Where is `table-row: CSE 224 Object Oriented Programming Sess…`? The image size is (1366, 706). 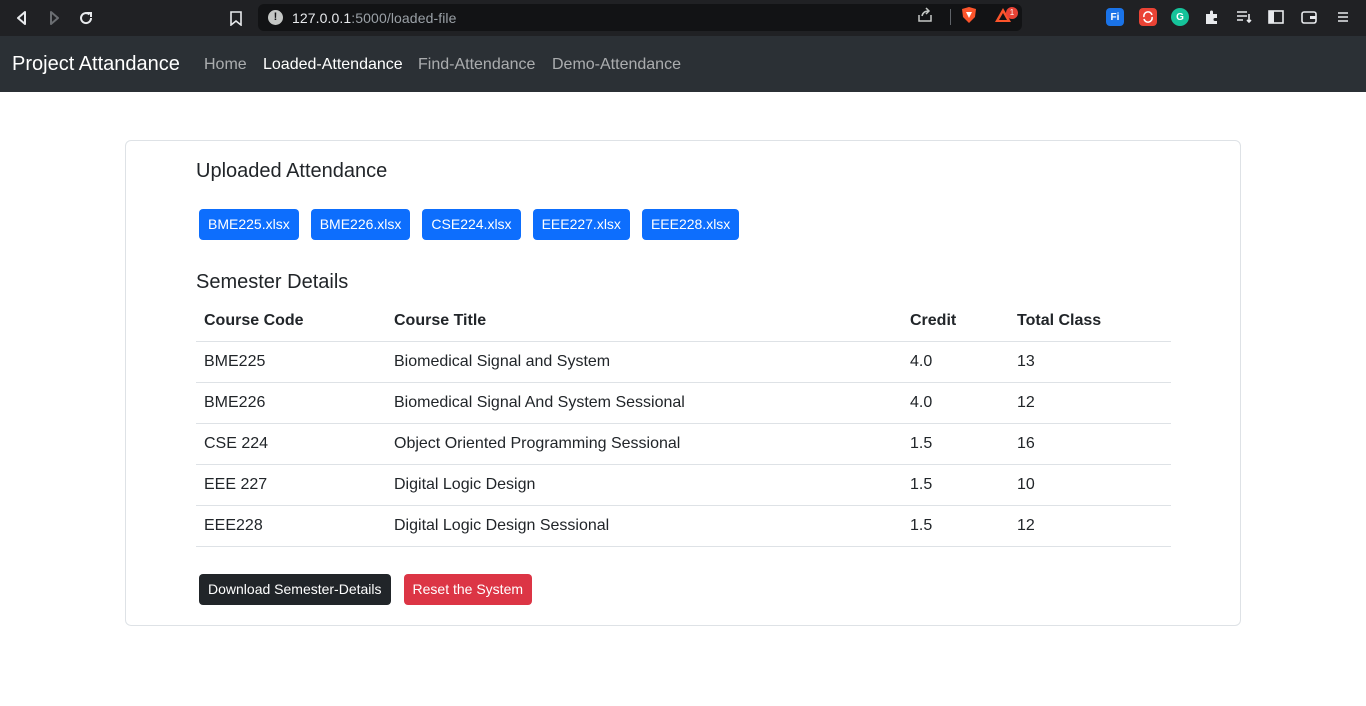
table-row: CSE 224 Object Oriented Programming Sess… is located at coordinates (683, 444).